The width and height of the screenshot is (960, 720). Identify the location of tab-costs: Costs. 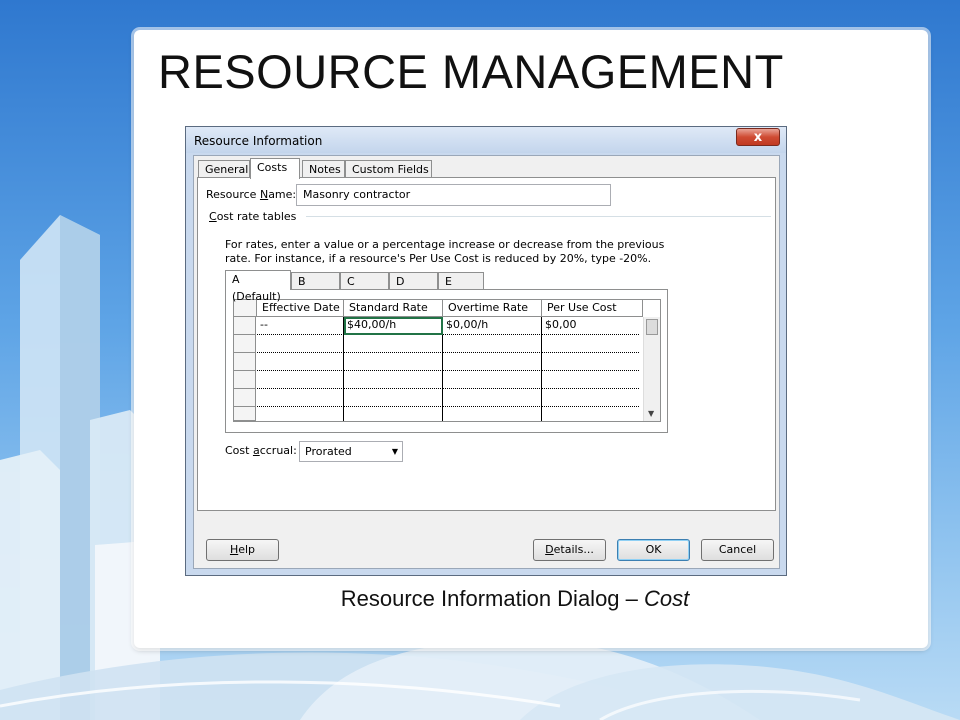
(275, 168).